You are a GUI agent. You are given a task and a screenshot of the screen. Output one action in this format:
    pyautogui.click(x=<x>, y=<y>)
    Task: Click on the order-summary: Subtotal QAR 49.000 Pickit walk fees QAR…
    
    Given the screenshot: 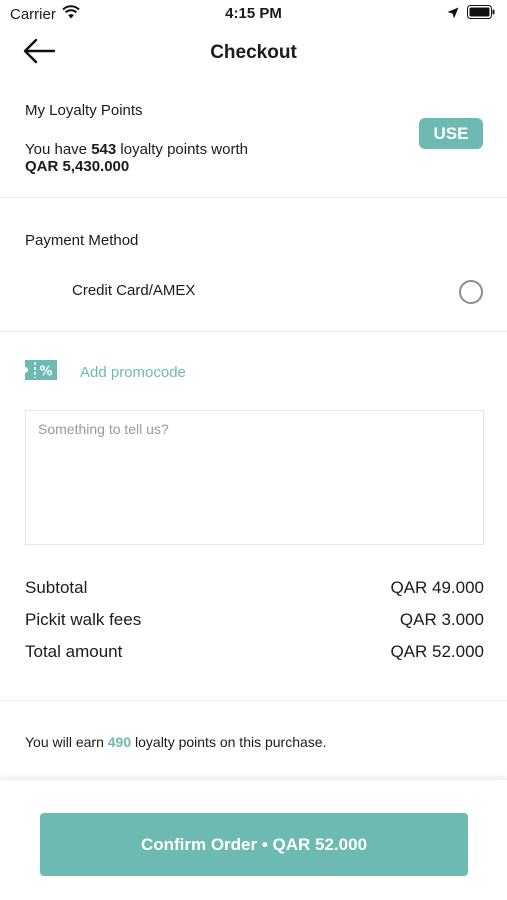 What is the action you would take?
    pyautogui.click(x=254, y=626)
    